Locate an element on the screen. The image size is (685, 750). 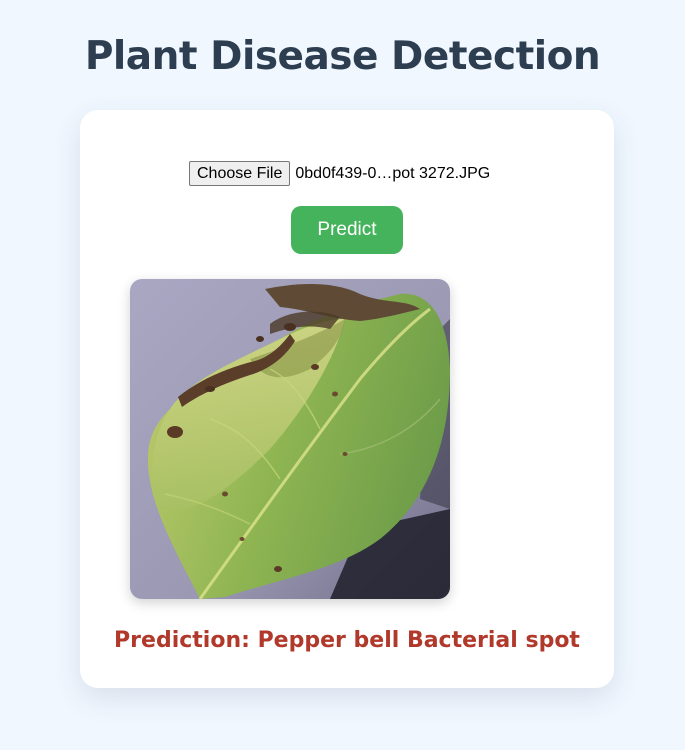
prediction-result: Prediction: Pepper bell Bacterial spot is located at coordinates (347, 640).